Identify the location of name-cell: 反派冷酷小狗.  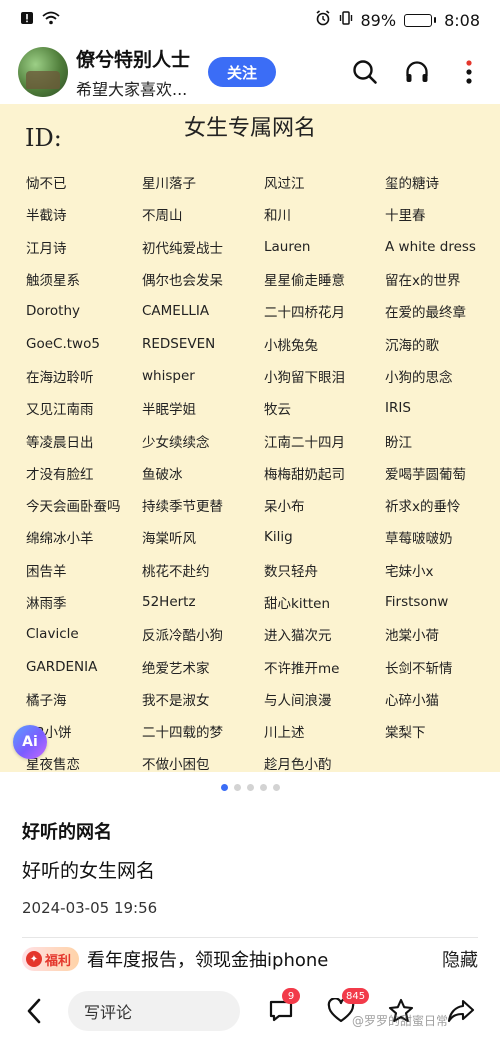
(182, 636).